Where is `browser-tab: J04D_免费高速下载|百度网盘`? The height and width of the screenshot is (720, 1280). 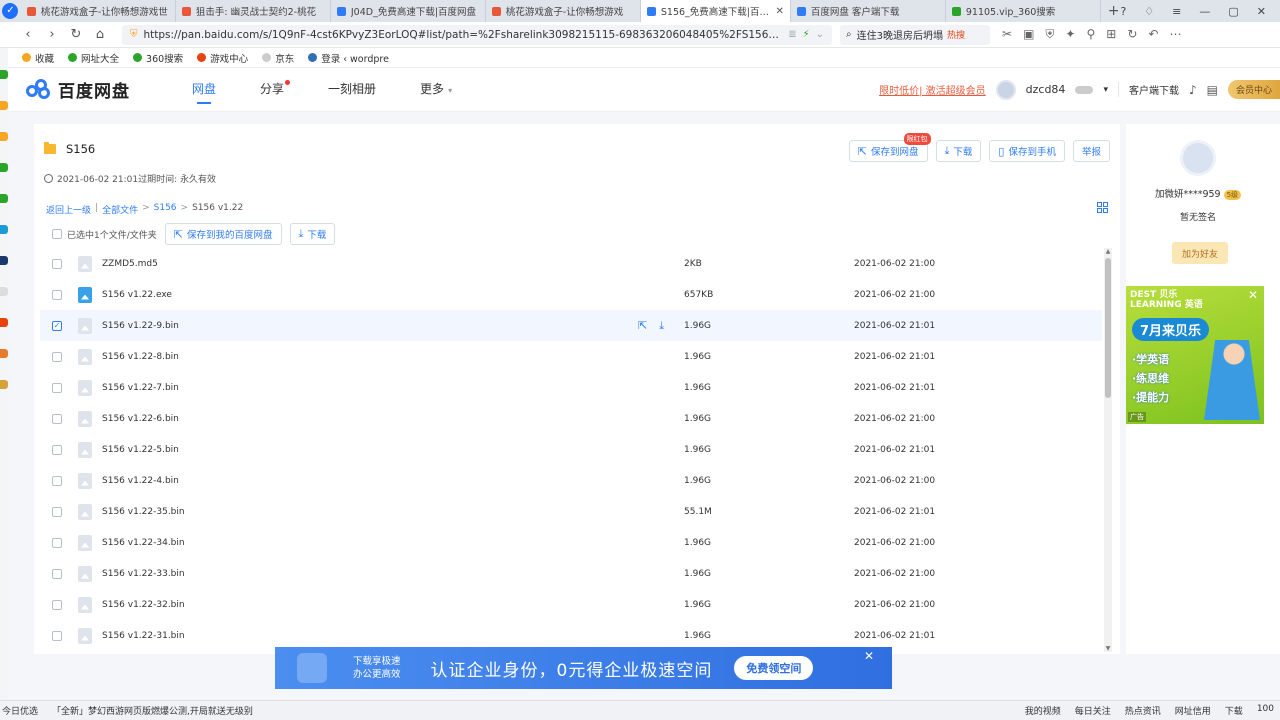 browser-tab: J04D_免费高速下载|百度网盘 is located at coordinates (408, 11).